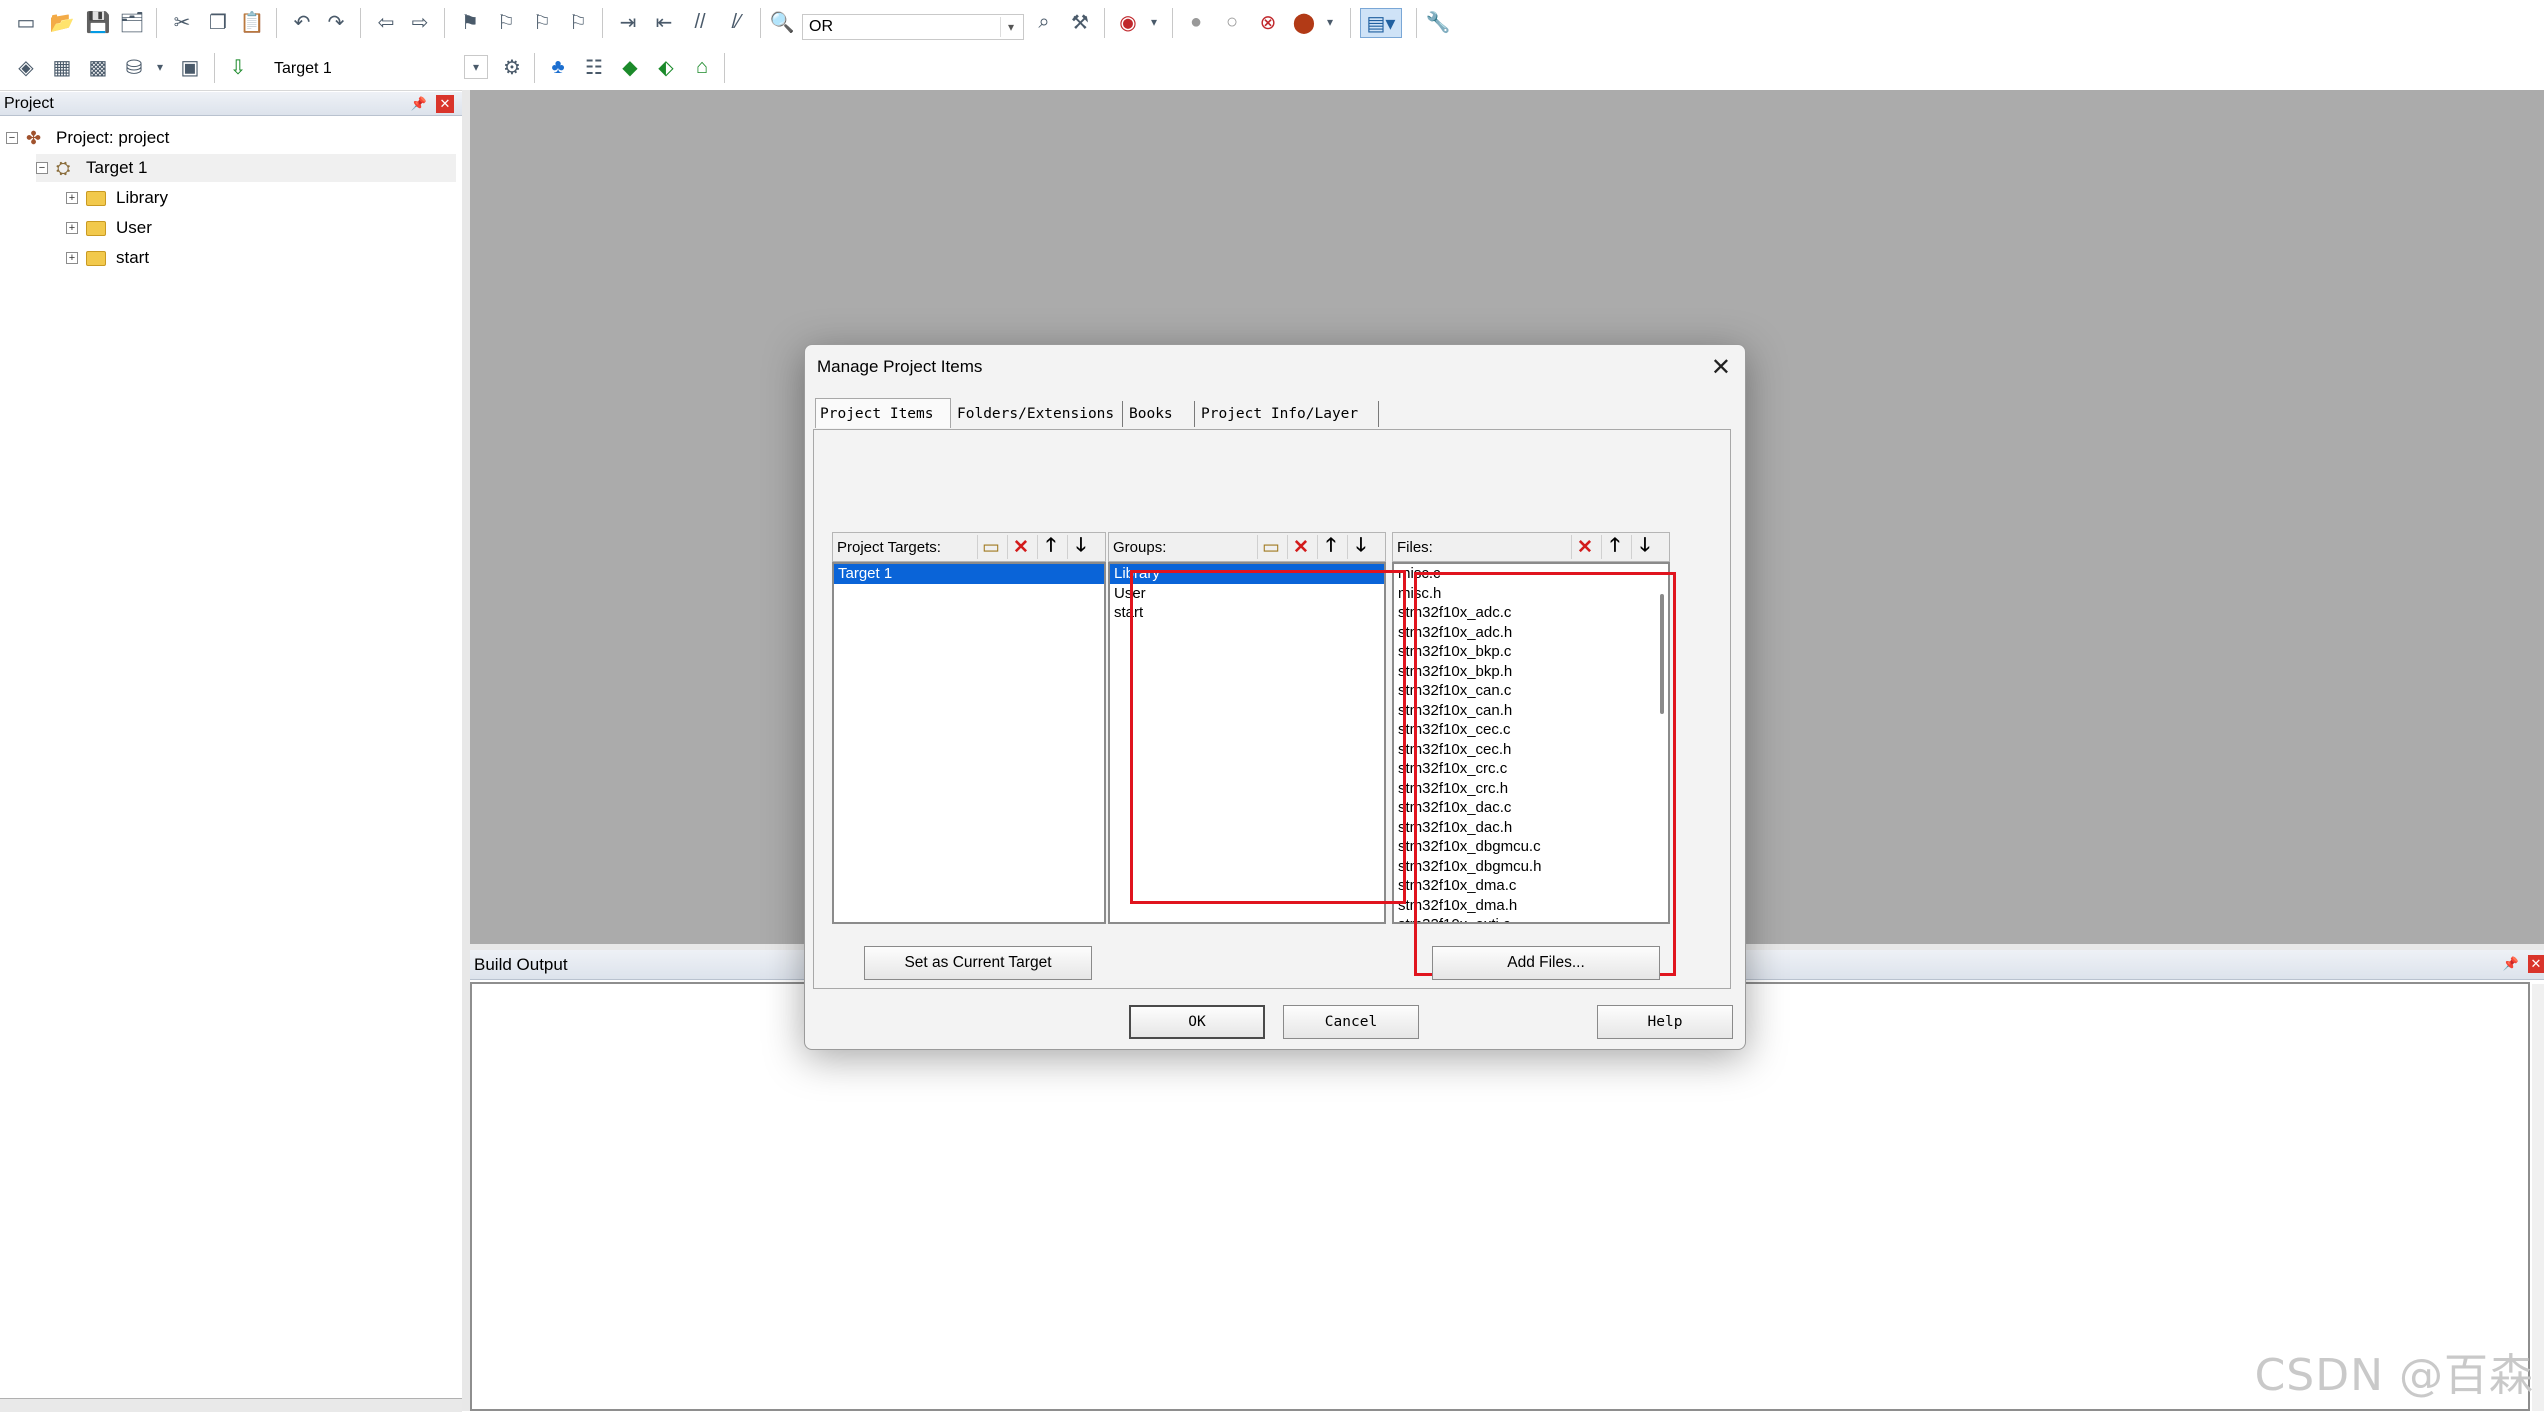 Image resolution: width=2544 pixels, height=1412 pixels. What do you see at coordinates (466, 750) in the screenshot?
I see `vertical-splitter` at bounding box center [466, 750].